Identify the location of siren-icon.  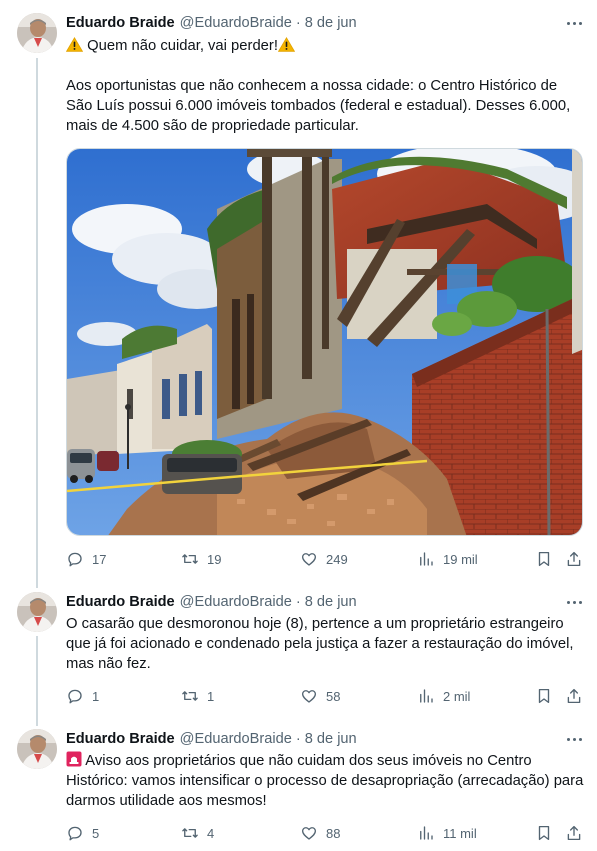
(74, 759).